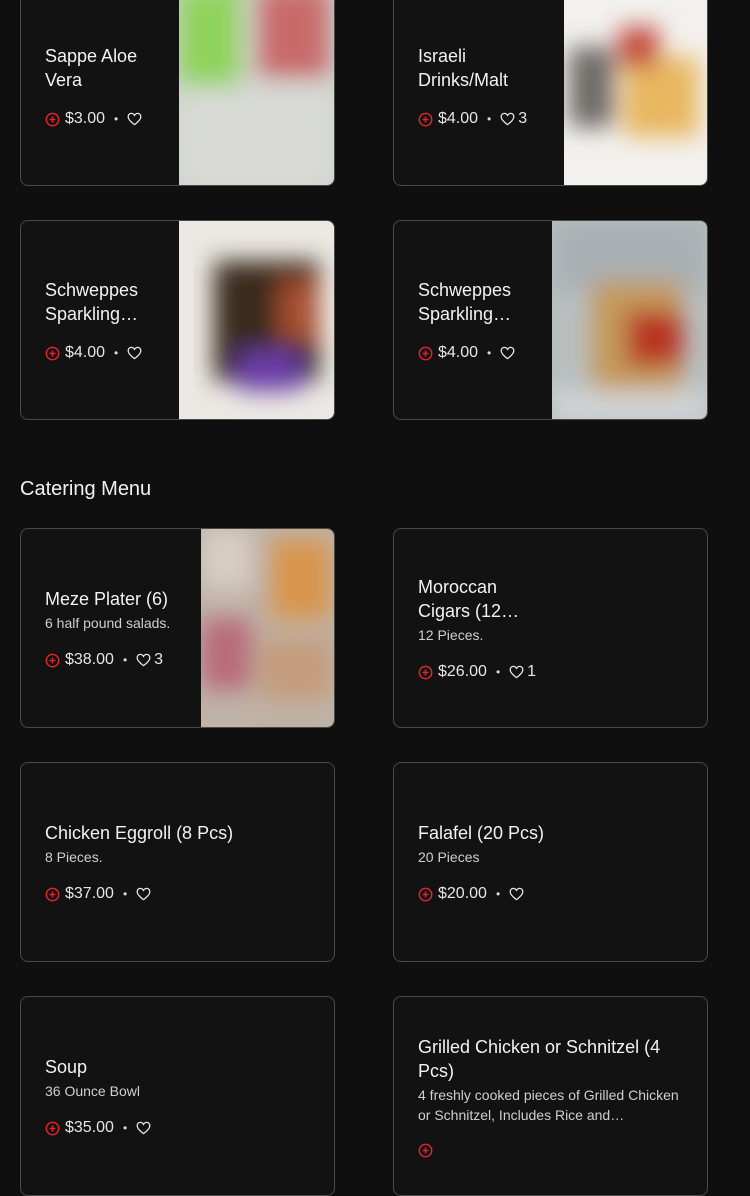 This screenshot has height=1196, width=750. What do you see at coordinates (115, 660) in the screenshot?
I see `menu-item-meta: $38.00 • 3` at bounding box center [115, 660].